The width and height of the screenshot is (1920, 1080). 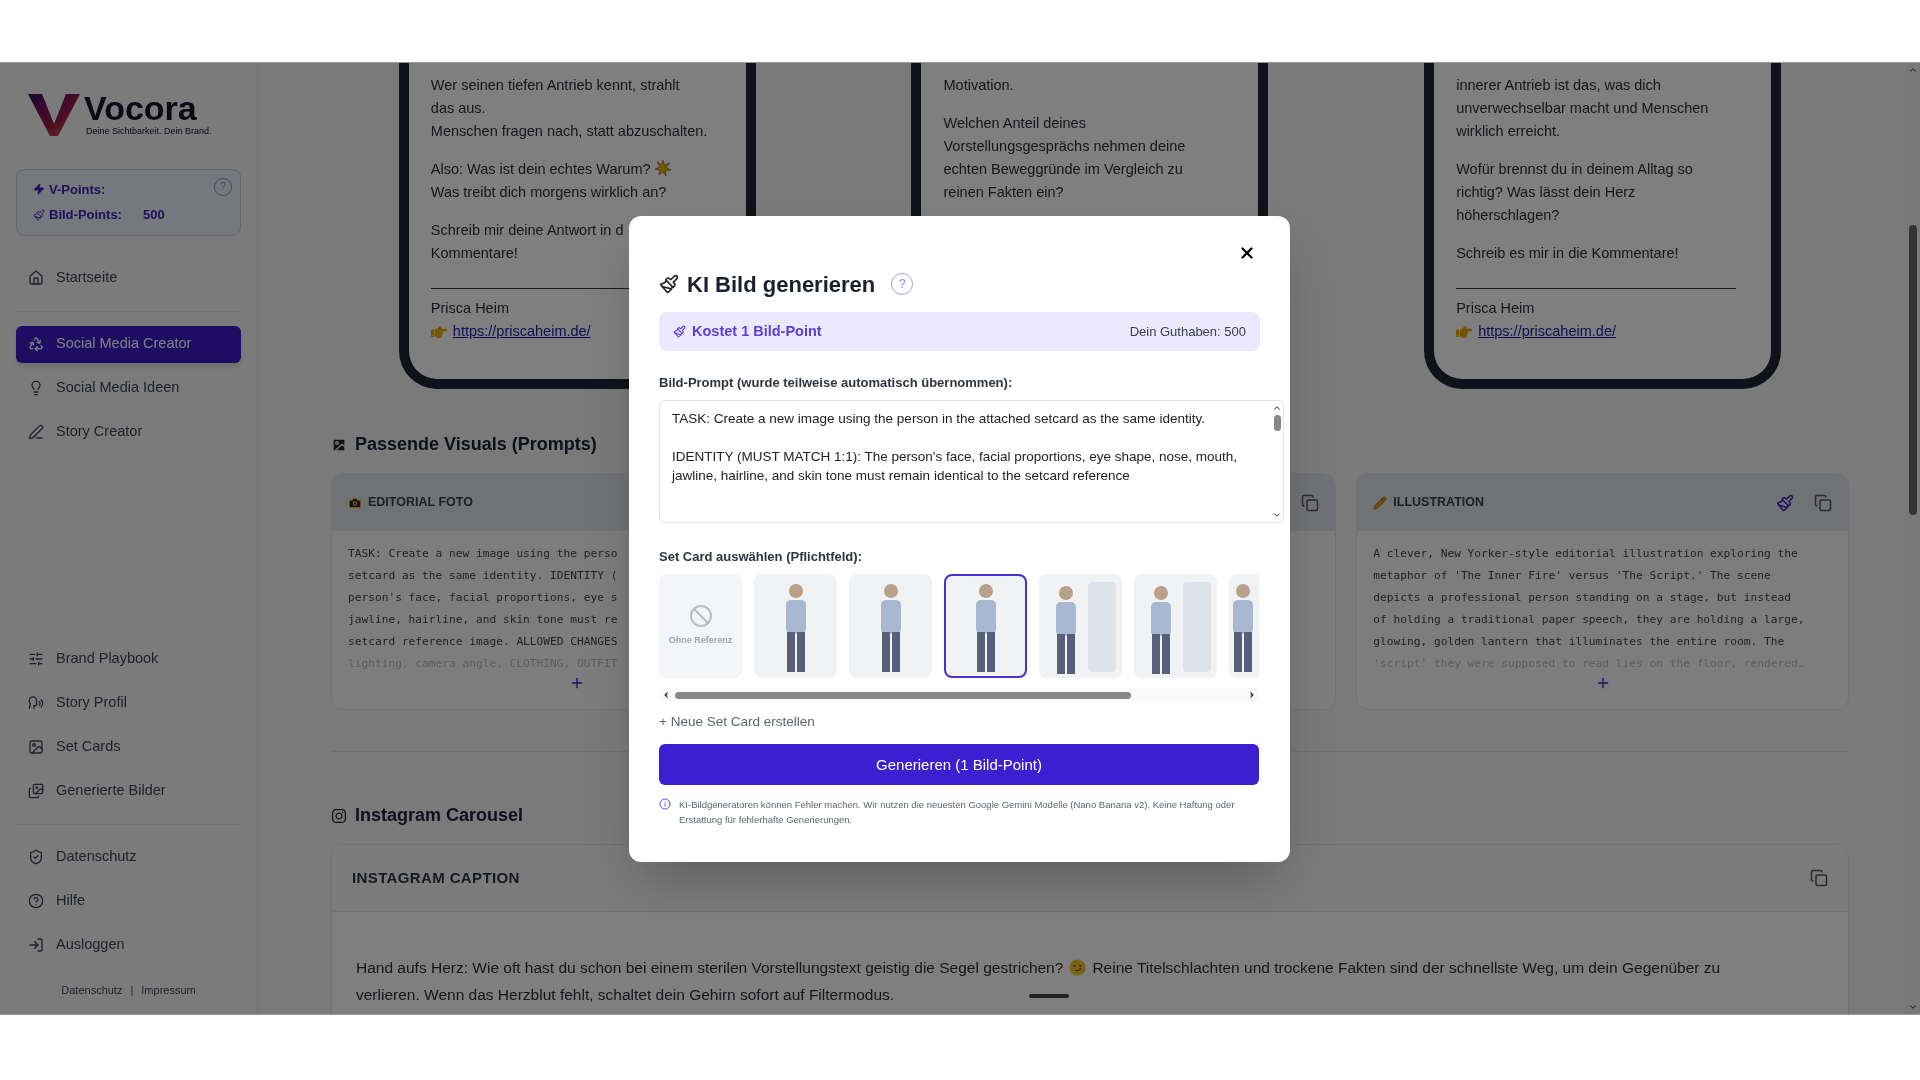 I want to click on post-text: richtig? Was lässt dein Herz, so click(x=1546, y=192).